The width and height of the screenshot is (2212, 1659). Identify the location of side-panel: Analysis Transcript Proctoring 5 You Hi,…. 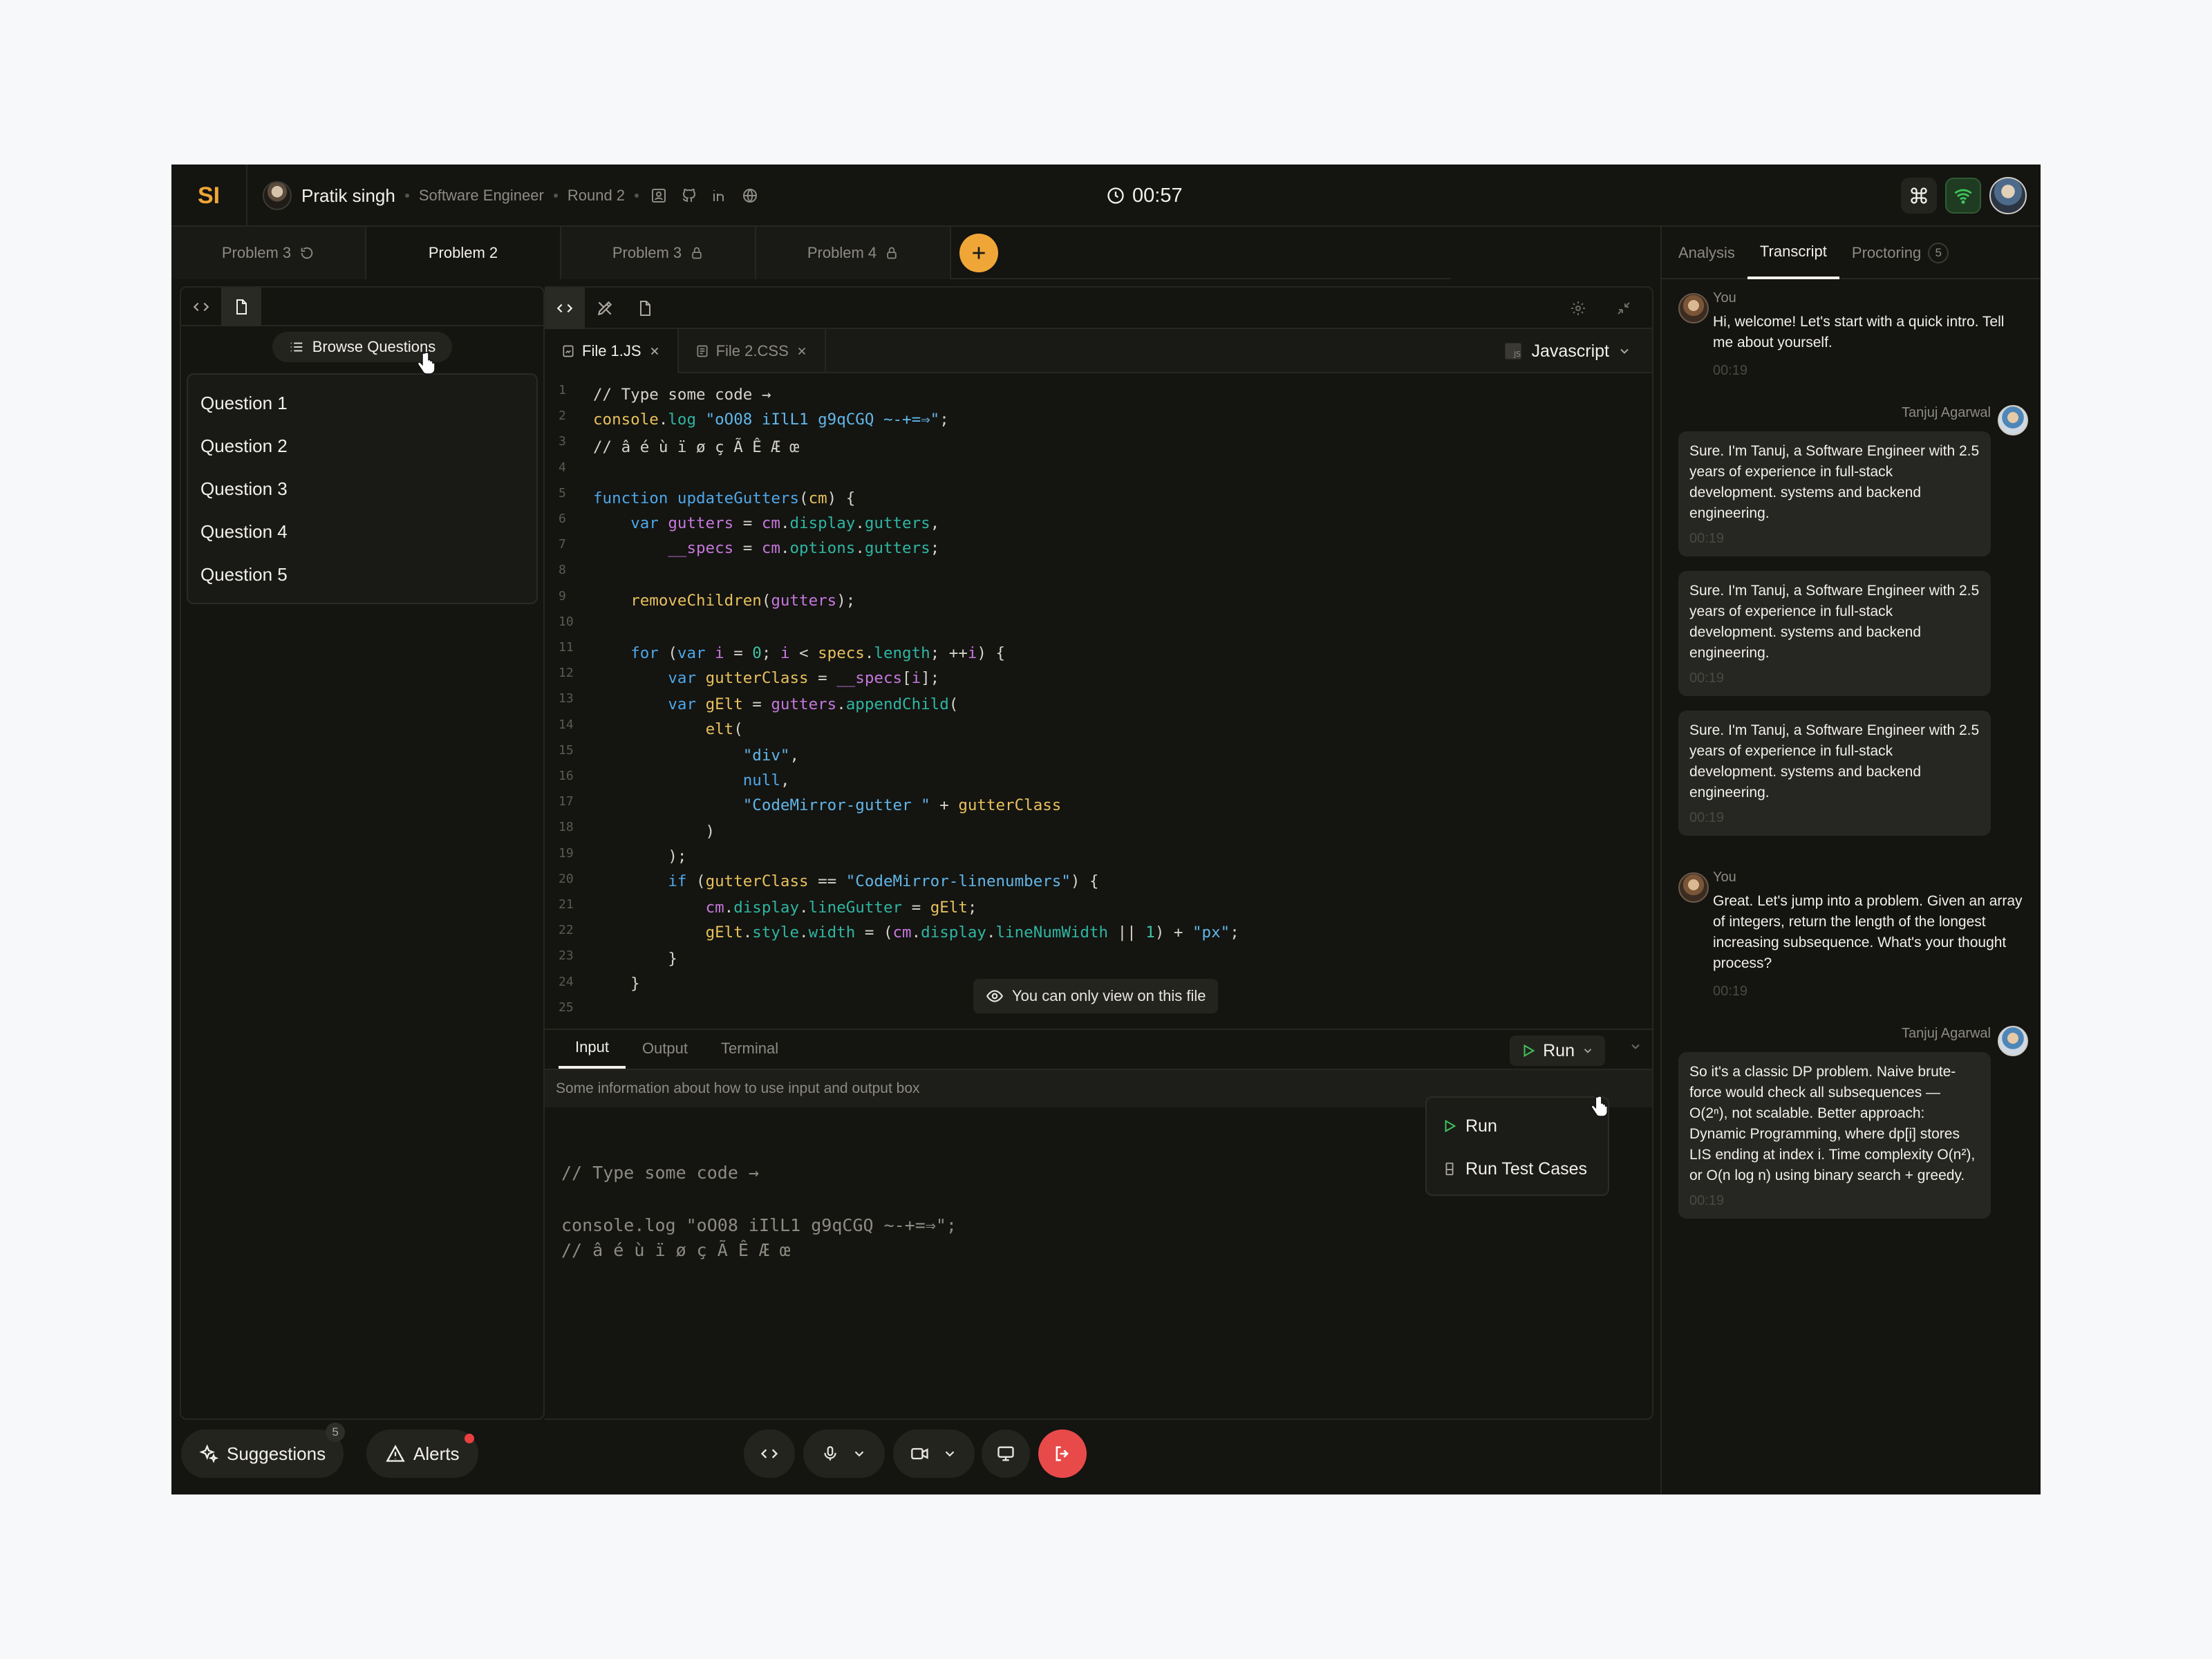
(1850, 861).